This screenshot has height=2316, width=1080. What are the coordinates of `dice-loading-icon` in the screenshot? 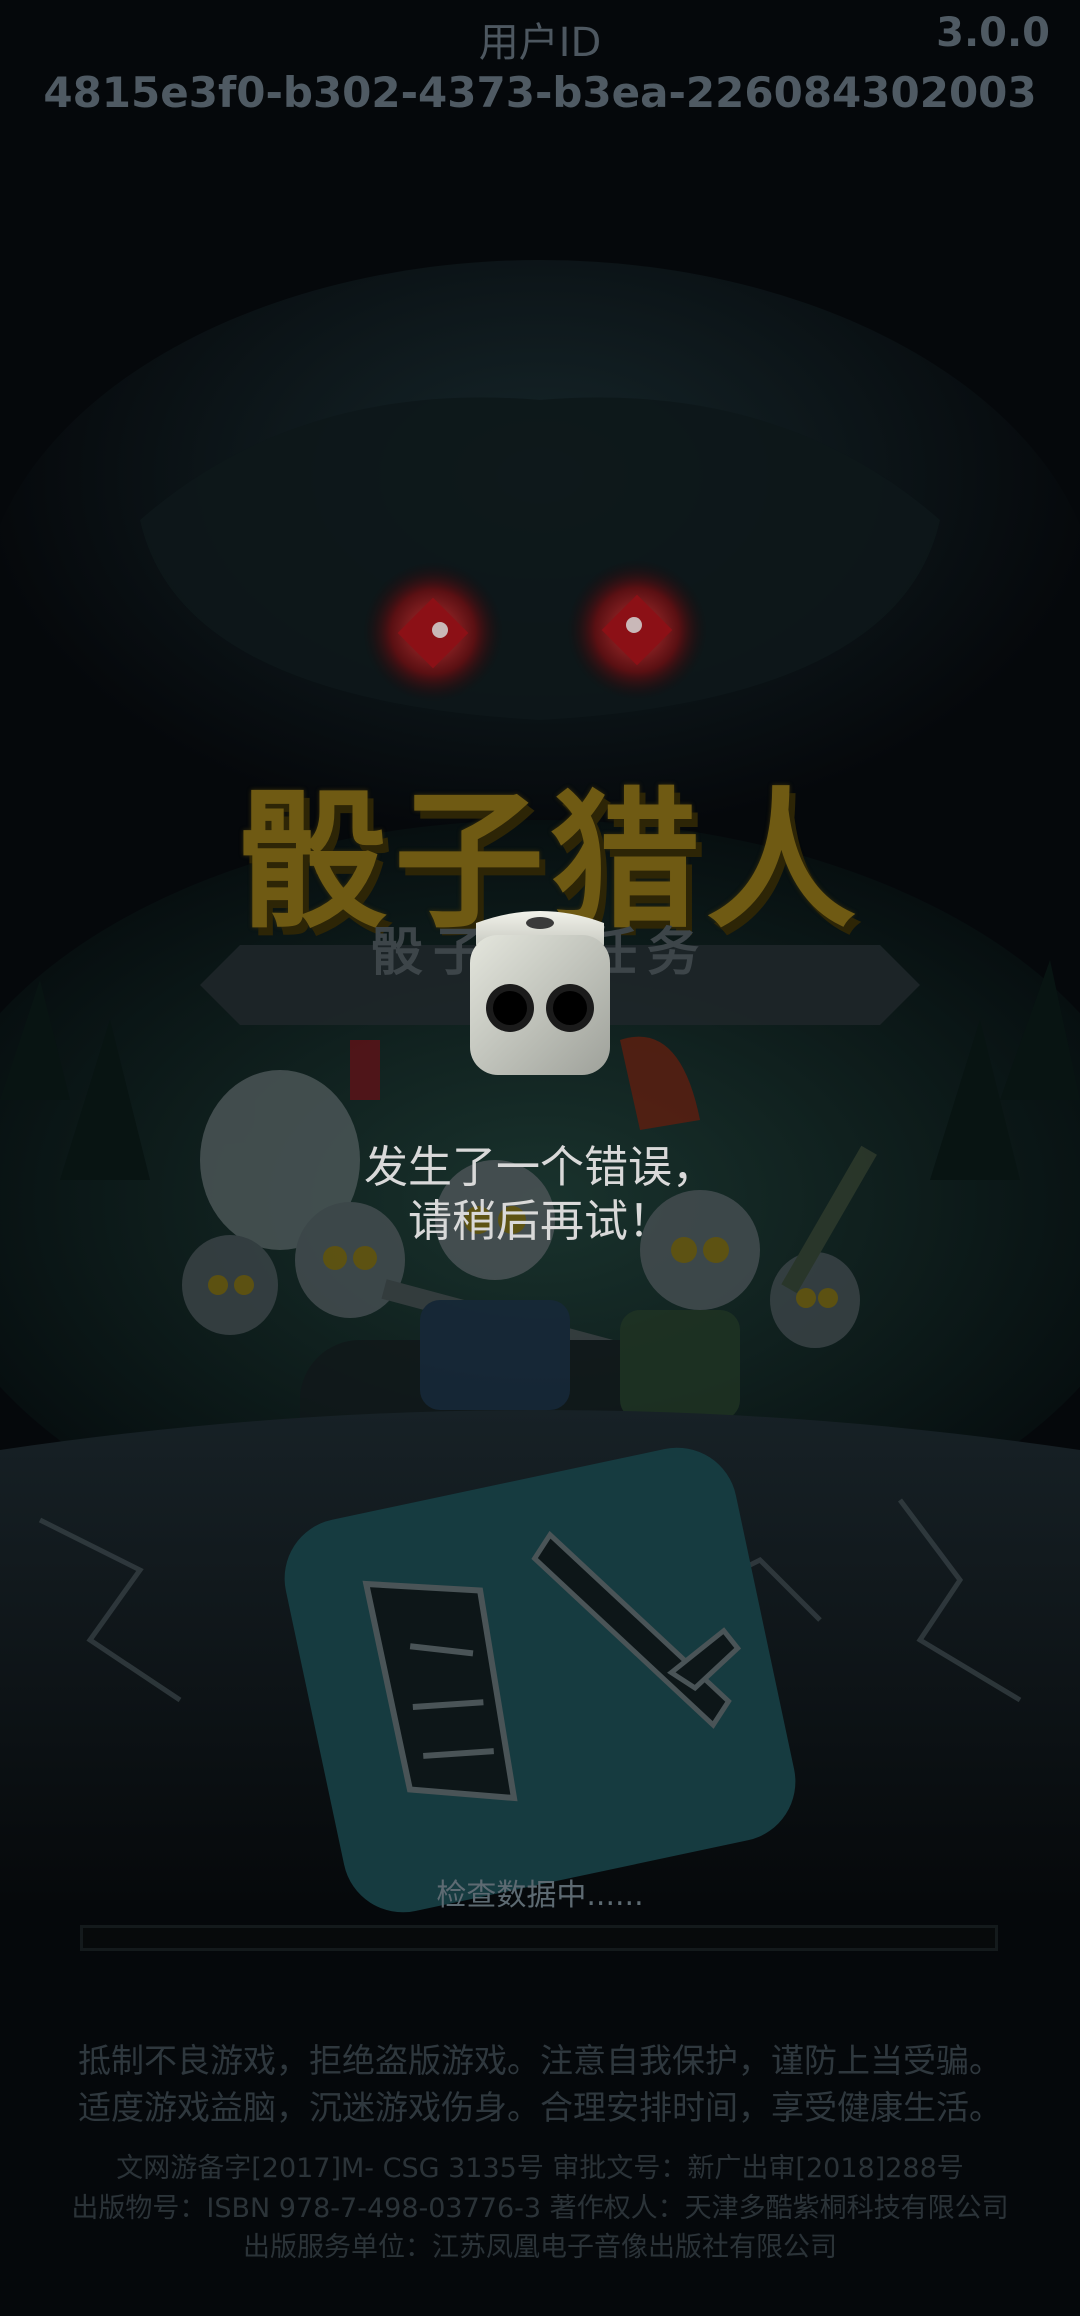 It's located at (540, 993).